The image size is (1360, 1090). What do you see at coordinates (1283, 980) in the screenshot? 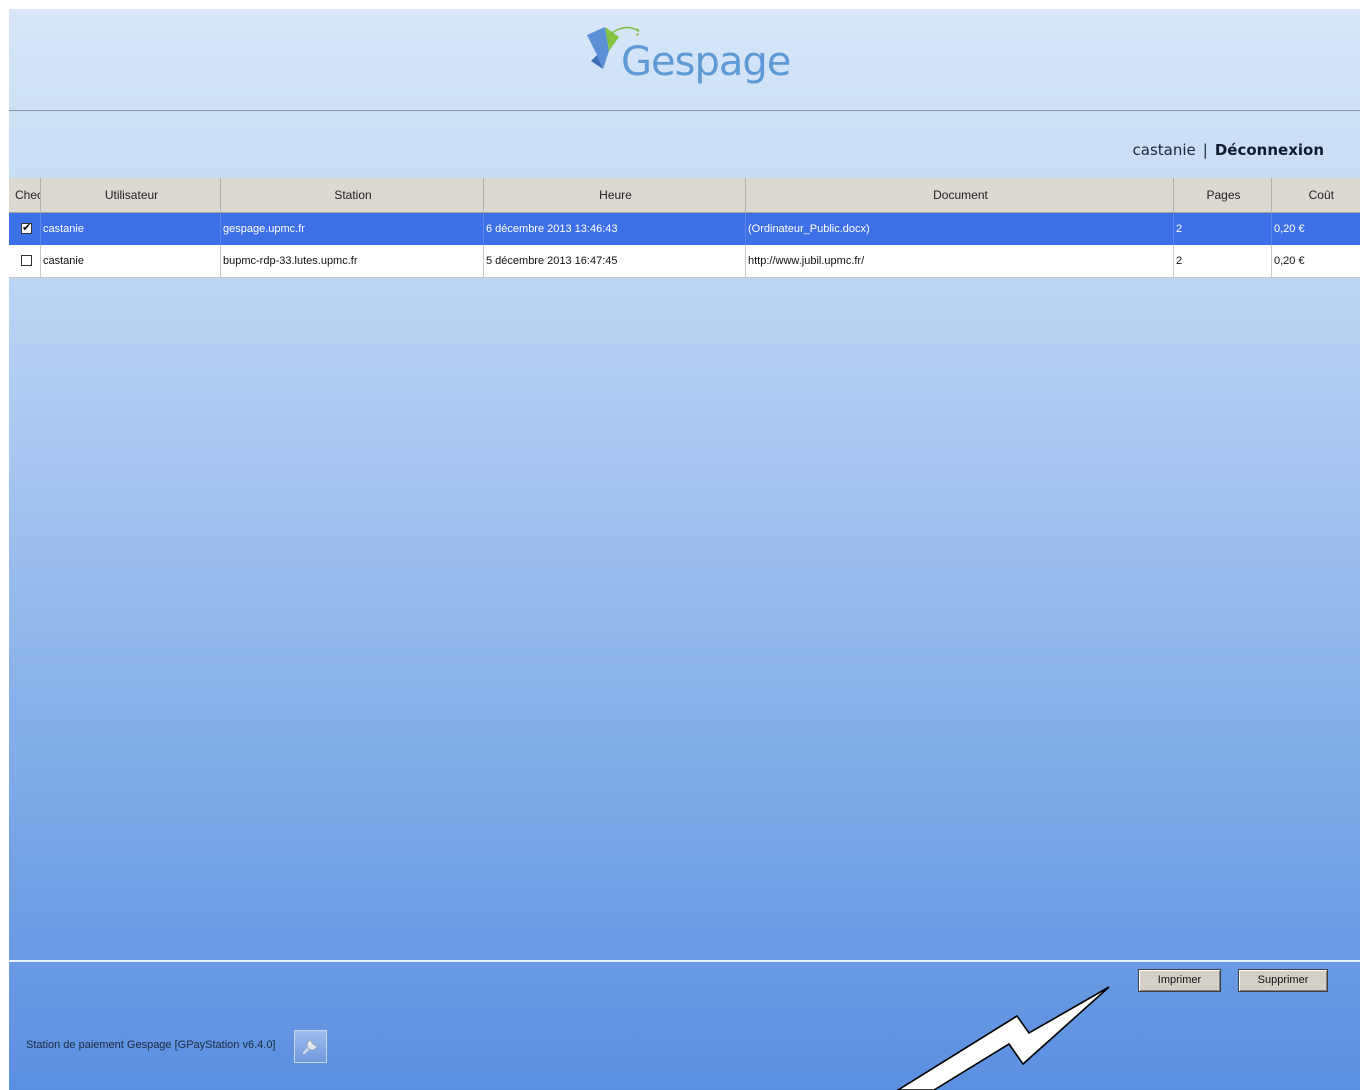
I see `delete-button: Supprimer` at bounding box center [1283, 980].